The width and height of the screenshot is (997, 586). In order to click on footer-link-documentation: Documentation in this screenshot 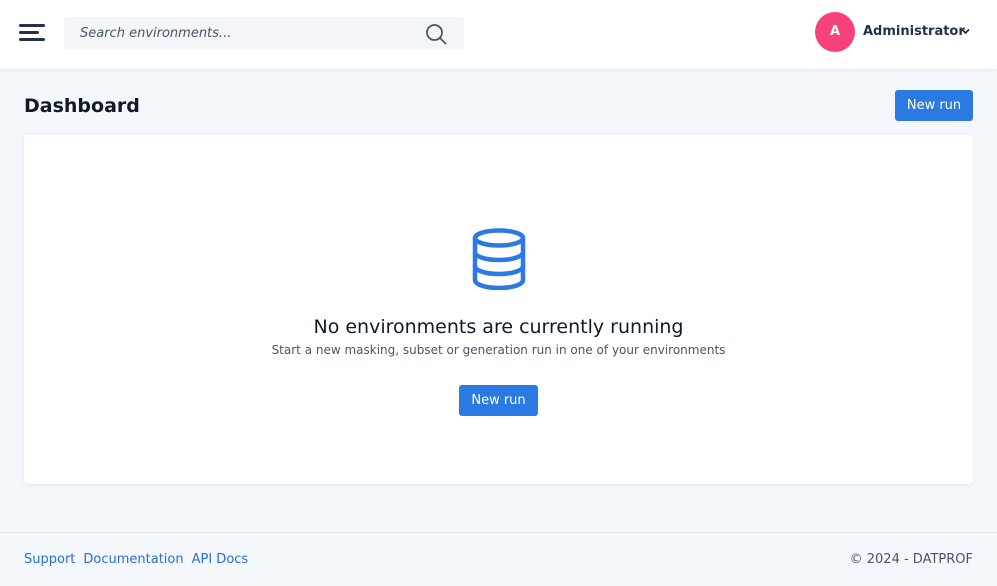, I will do `click(133, 559)`.